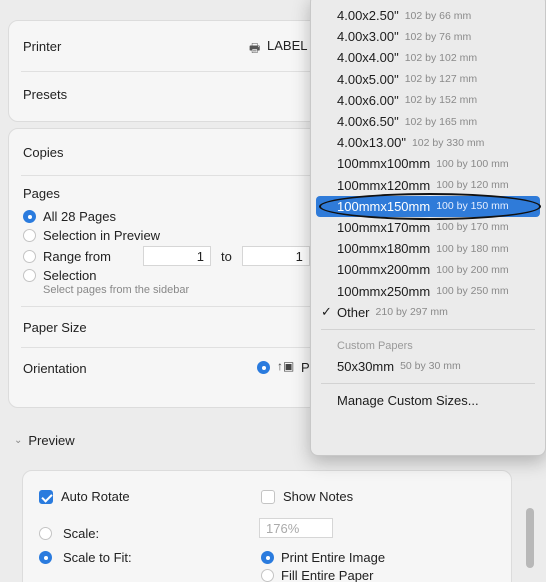 This screenshot has height=582, width=546. Describe the element at coordinates (441, 100) in the screenshot. I see `menu-item-dim: 102 by 152 mm` at that location.